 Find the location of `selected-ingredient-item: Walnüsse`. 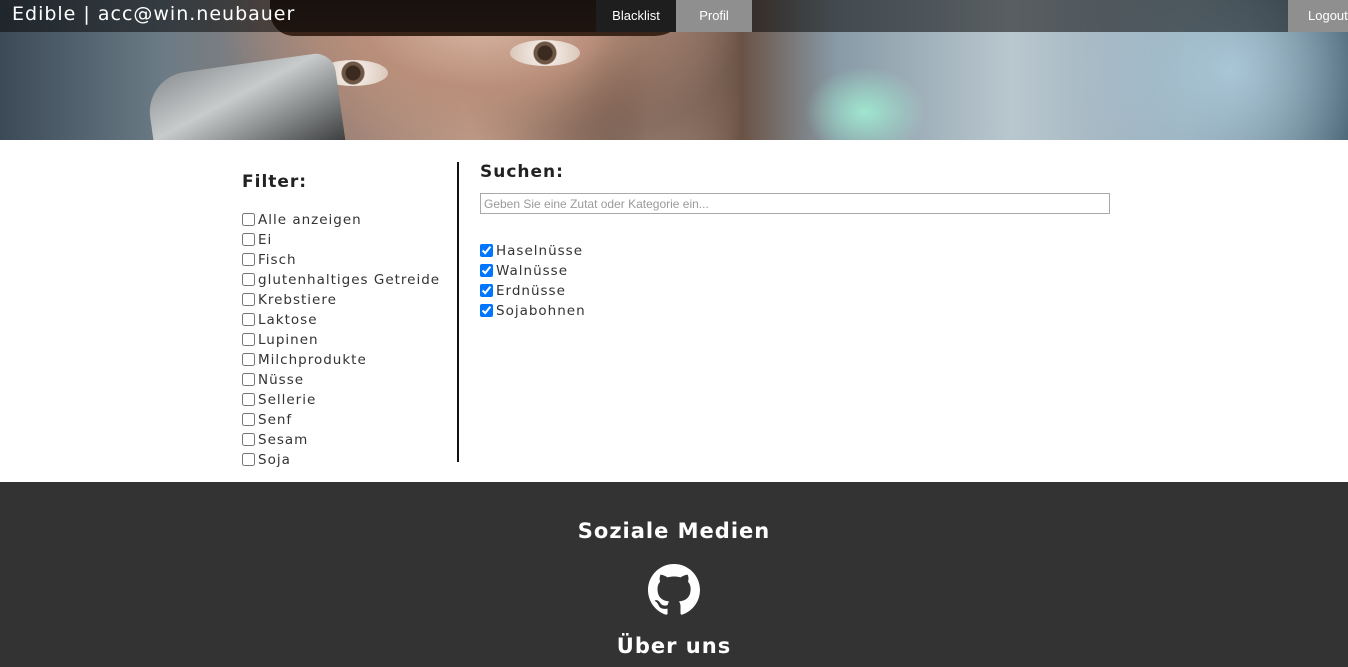

selected-ingredient-item: Walnüsse is located at coordinates (533, 271).